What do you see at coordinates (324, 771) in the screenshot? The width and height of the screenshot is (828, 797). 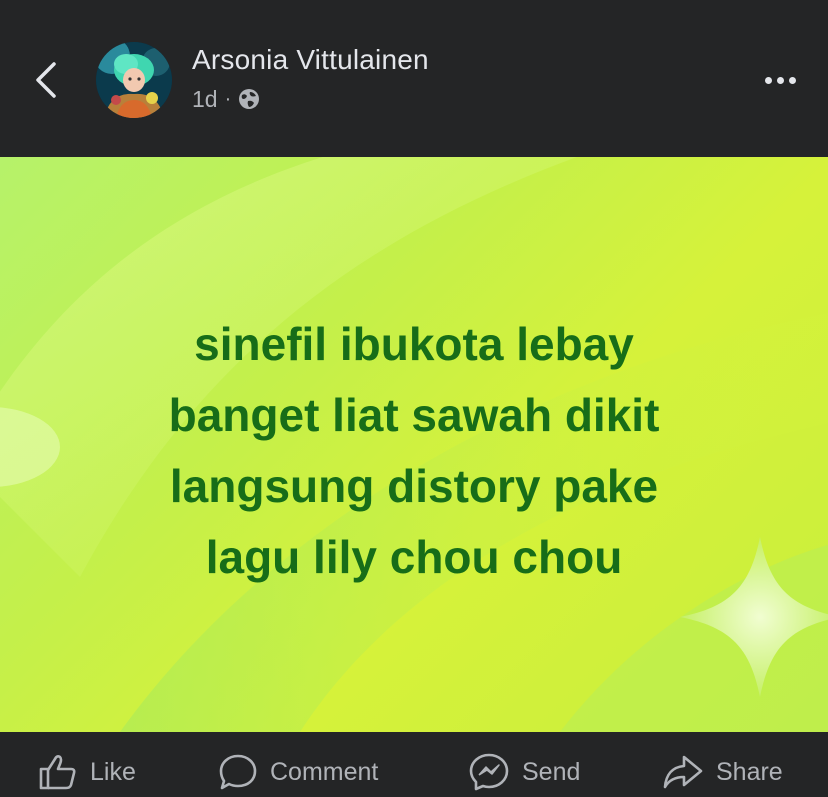 I see `comment-label: Comment` at bounding box center [324, 771].